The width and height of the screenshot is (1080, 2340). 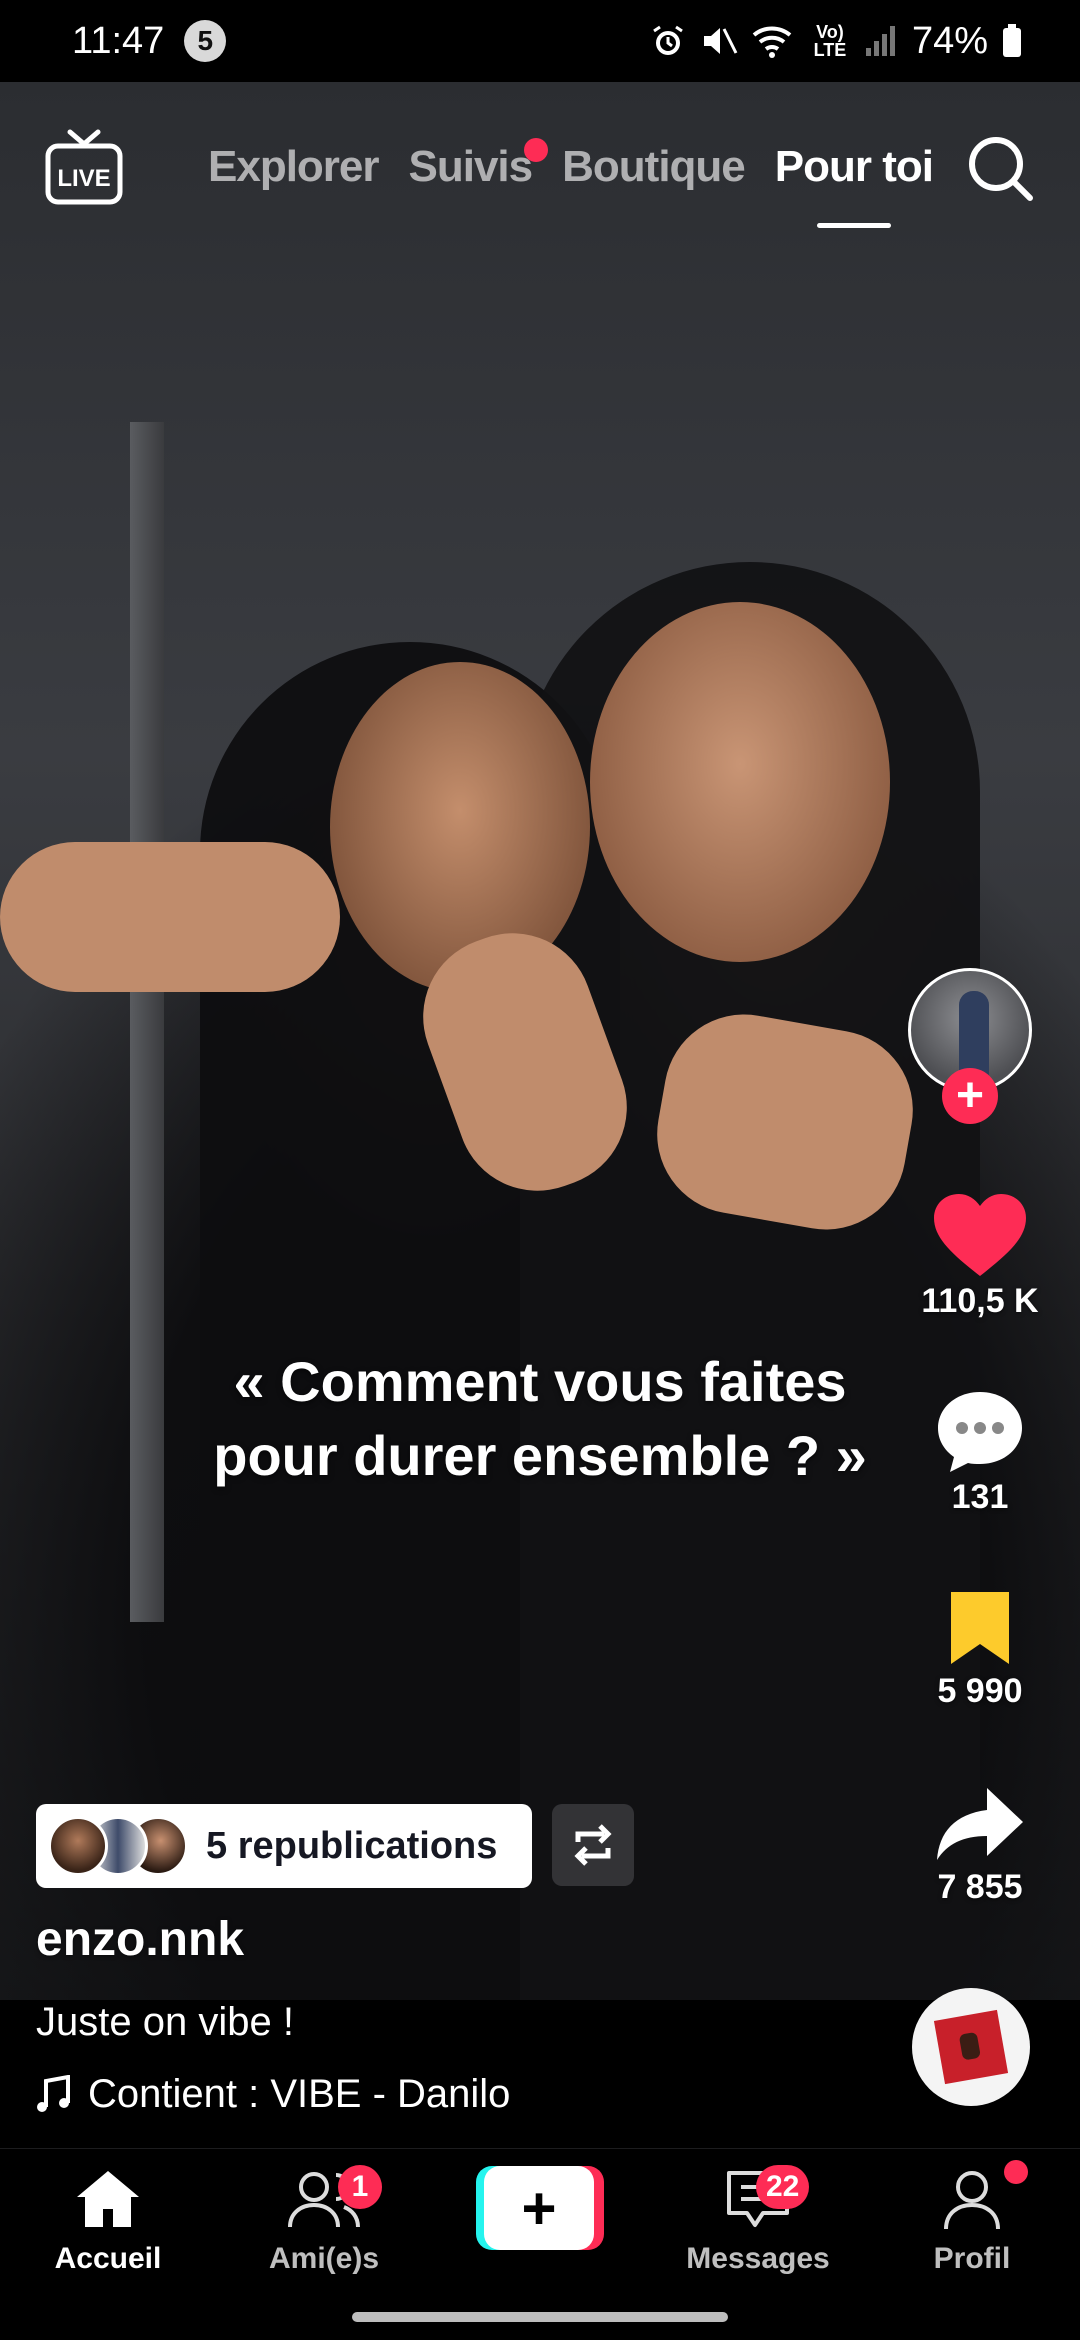 What do you see at coordinates (108, 2199) in the screenshot?
I see `home-icon` at bounding box center [108, 2199].